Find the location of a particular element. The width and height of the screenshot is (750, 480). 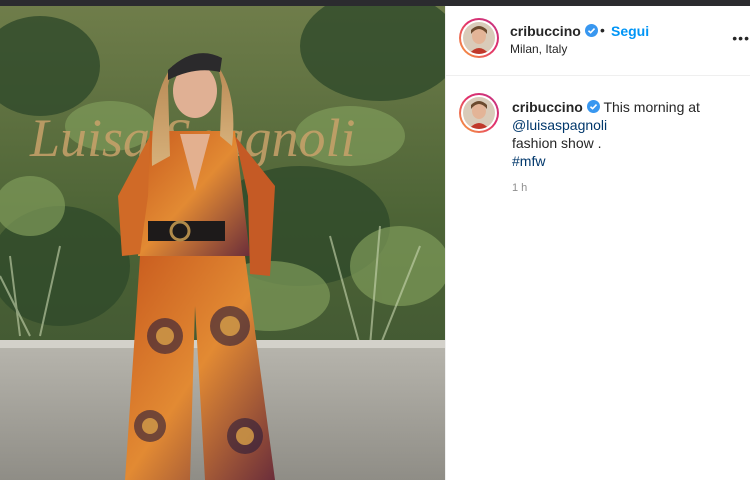

caption-avatar is located at coordinates (479, 113).